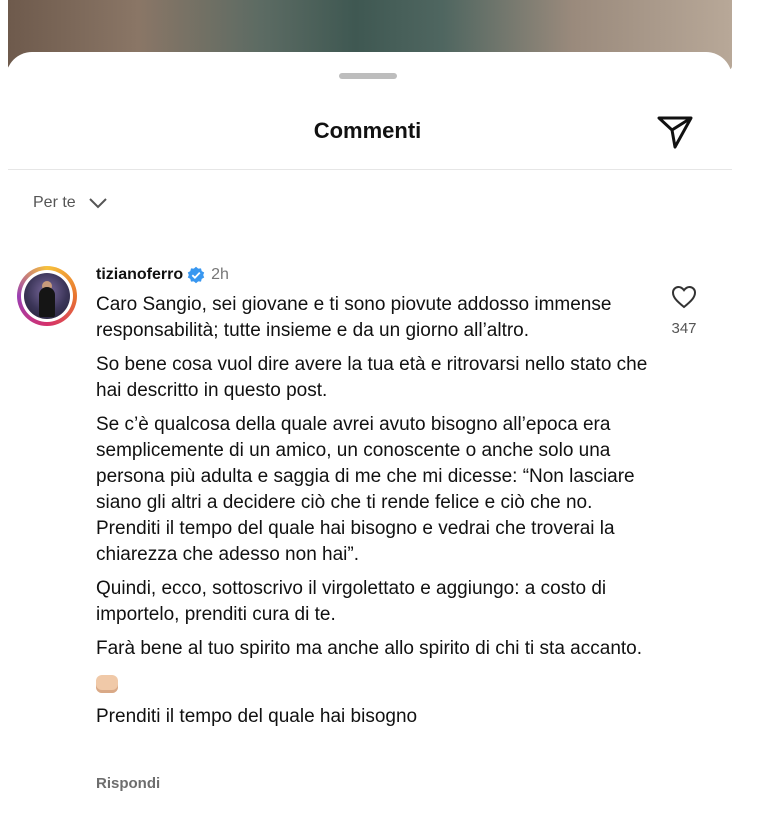 The image size is (767, 817). I want to click on avatar-image, so click(47, 296).